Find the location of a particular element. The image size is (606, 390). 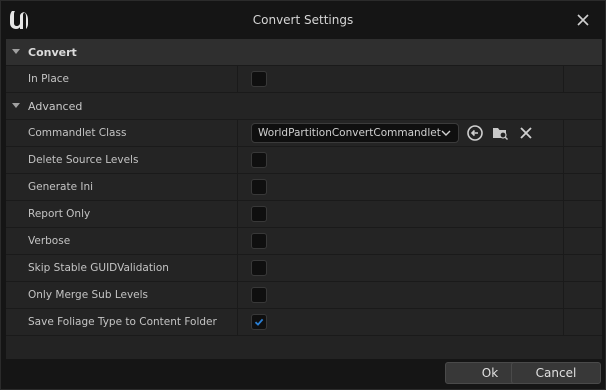

commandlet-class-value: WorldPartitionConvertCommandlet is located at coordinates (349, 133).